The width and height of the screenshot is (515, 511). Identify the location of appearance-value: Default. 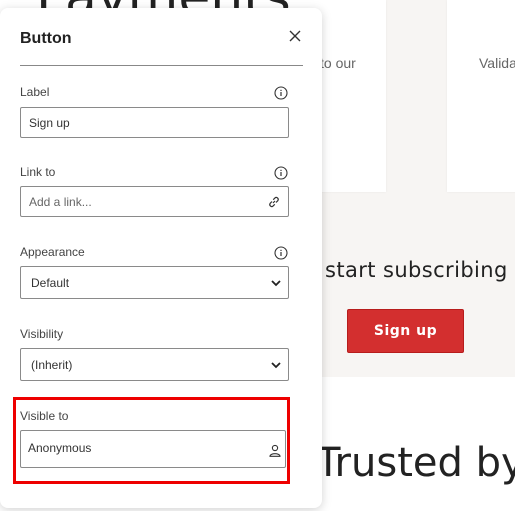
(50, 282).